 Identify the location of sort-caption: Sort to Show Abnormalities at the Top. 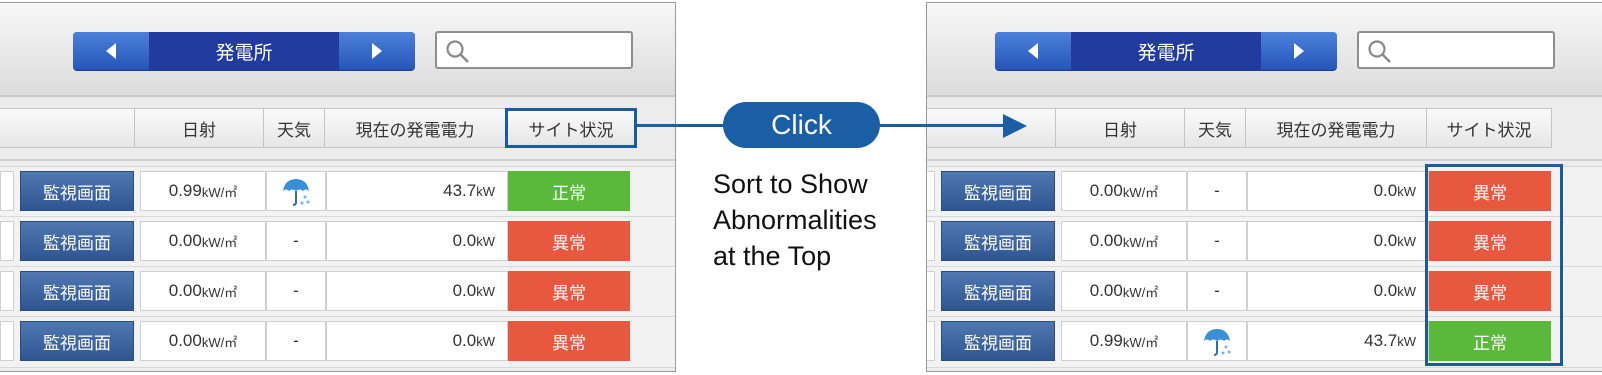
(818, 220).